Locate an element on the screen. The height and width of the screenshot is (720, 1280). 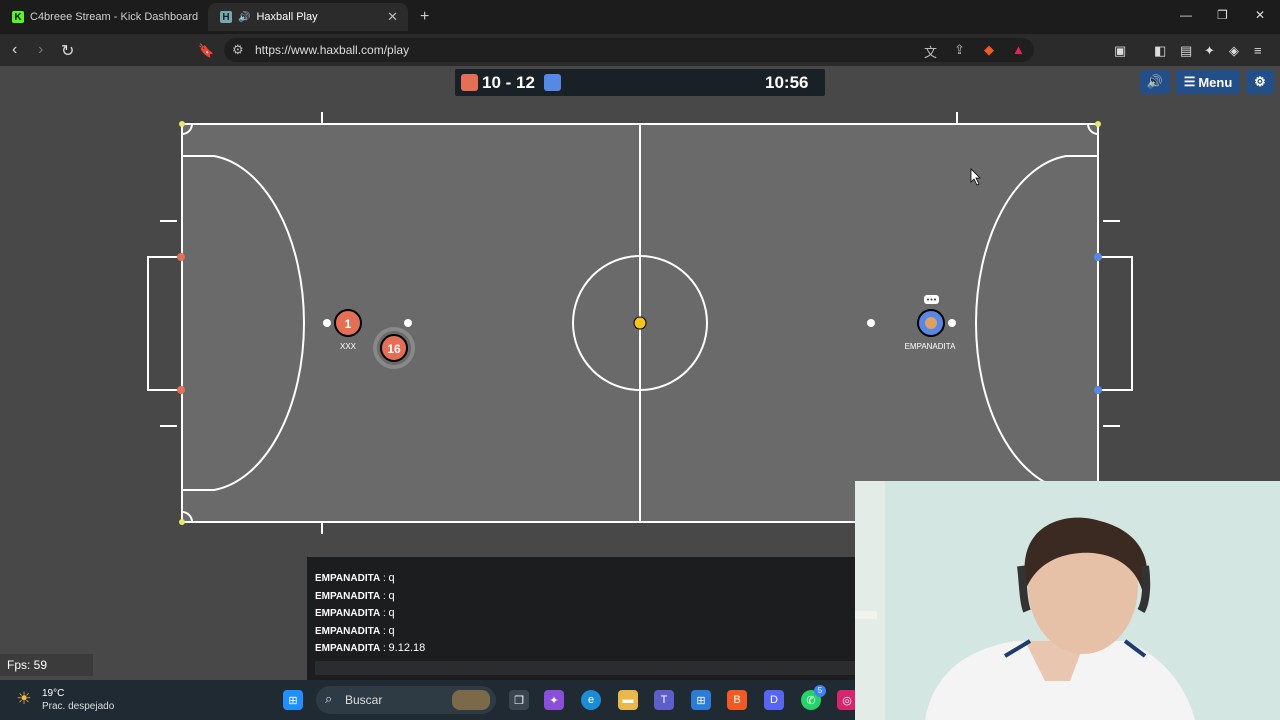
weather-icon: ☀ is located at coordinates (24, 699).